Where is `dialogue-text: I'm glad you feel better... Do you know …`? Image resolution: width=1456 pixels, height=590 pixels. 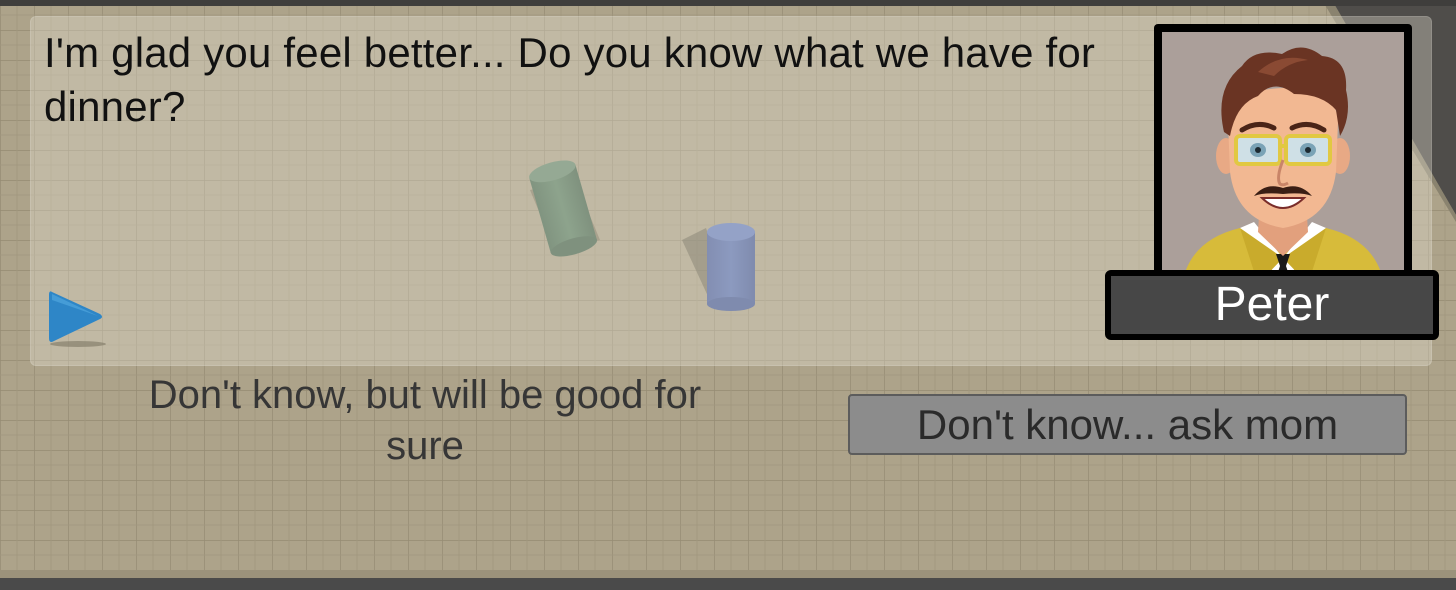 dialogue-text: I'm glad you feel better... Do you know … is located at coordinates (570, 79).